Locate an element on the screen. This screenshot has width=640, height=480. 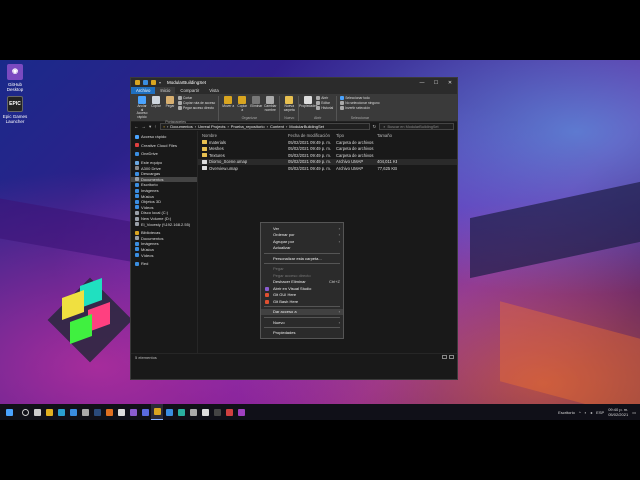
epic-games-icon: EPIC is located at coordinates (15, 104).